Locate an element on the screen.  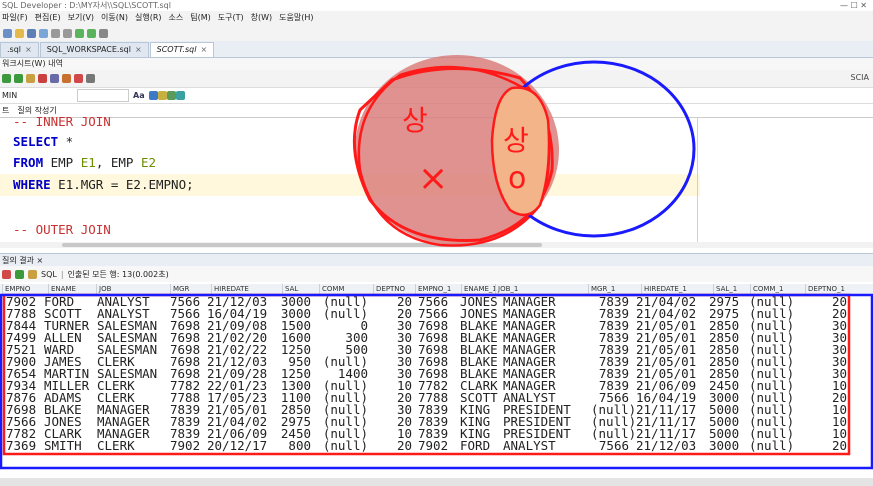
doc-tab-label: SQL_WORKSPACE.sql is located at coordinates (88, 49).